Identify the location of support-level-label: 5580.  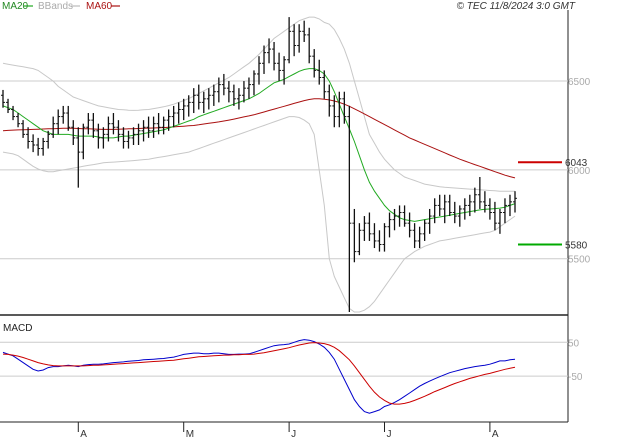
(576, 245).